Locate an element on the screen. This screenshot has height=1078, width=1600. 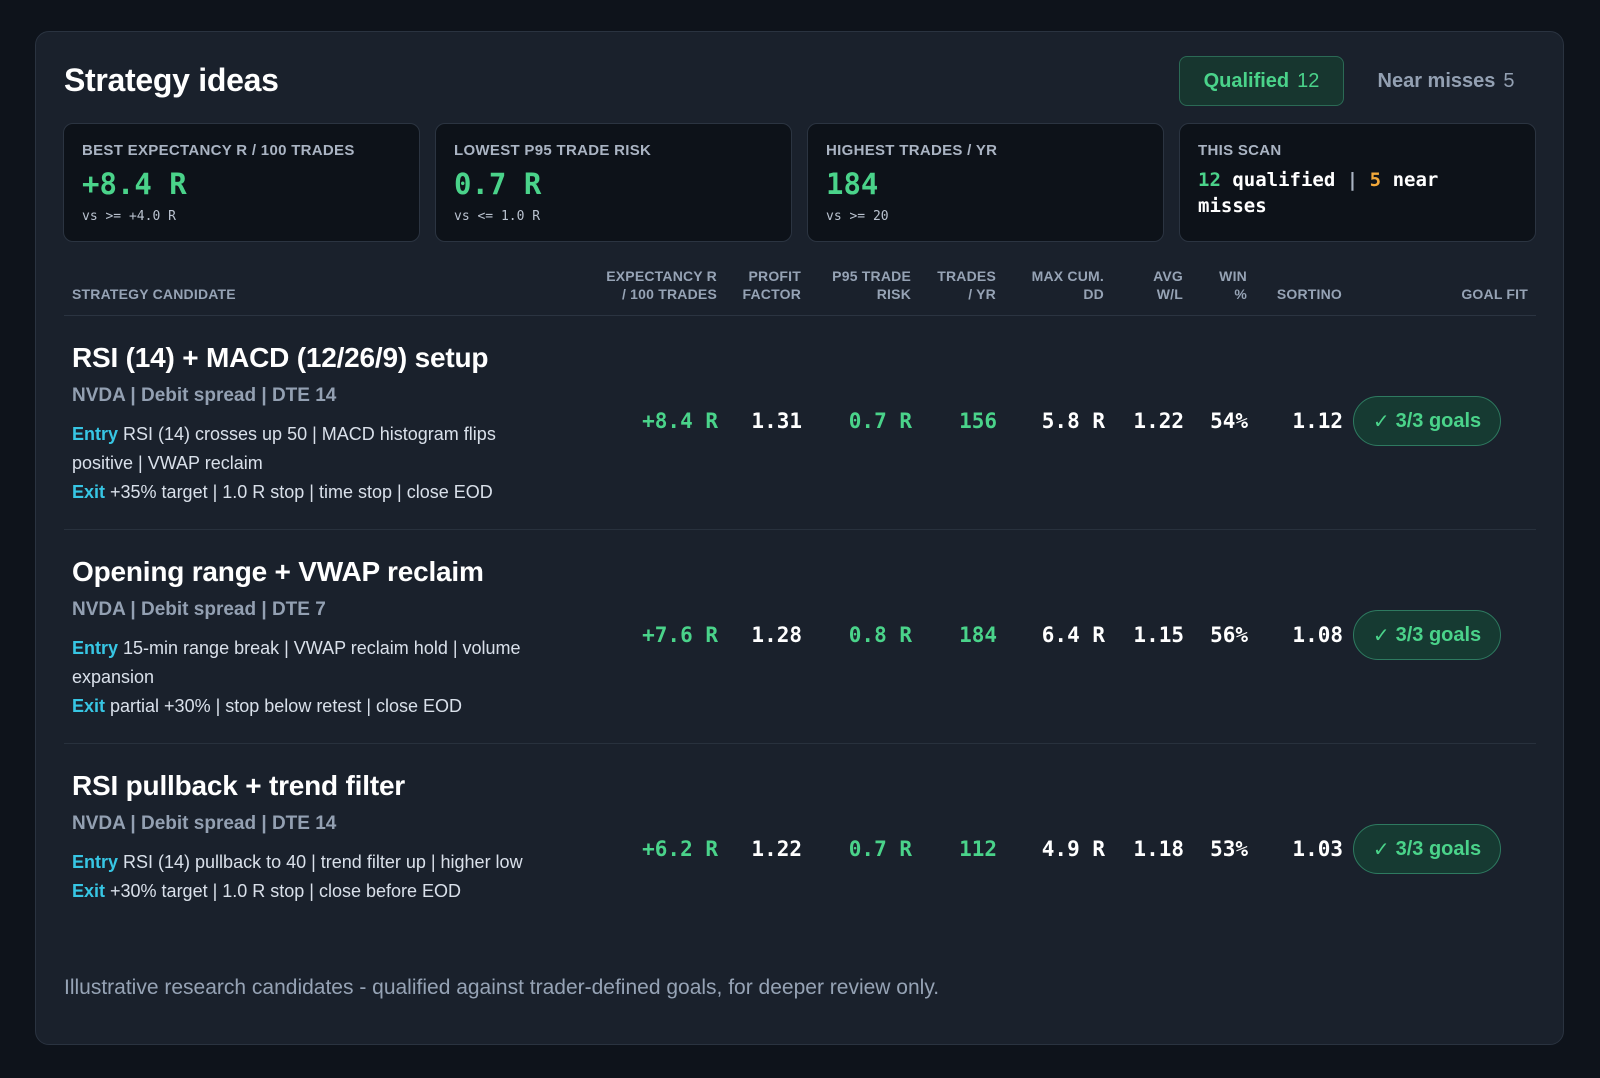
header-line: AVG is located at coordinates (1168, 276).